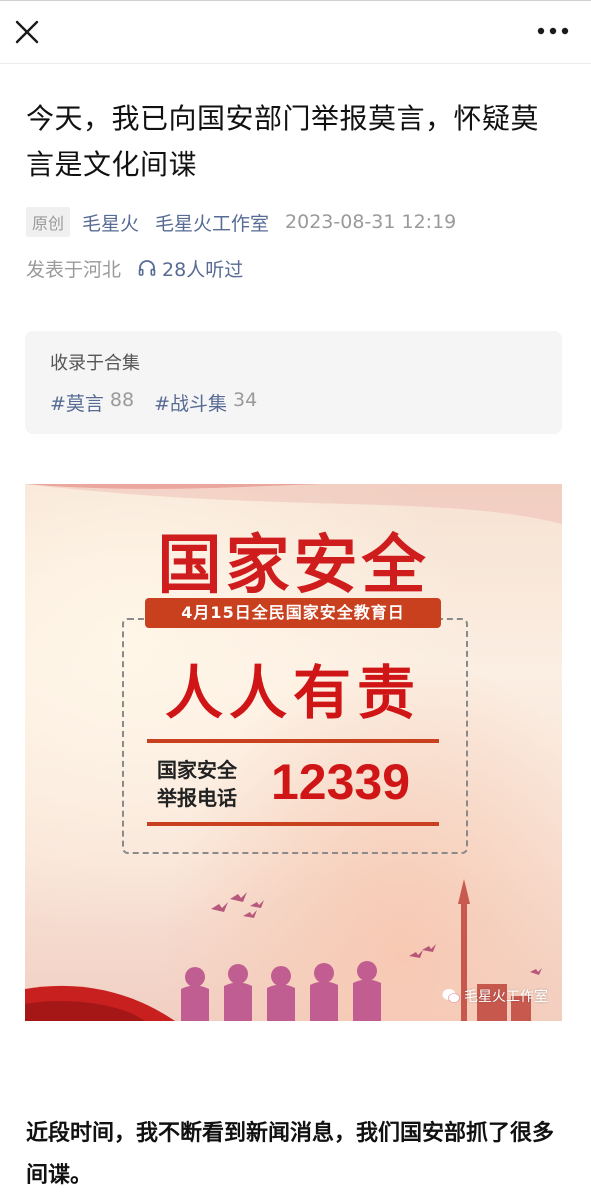  I want to click on tag-count: 34, so click(245, 400).